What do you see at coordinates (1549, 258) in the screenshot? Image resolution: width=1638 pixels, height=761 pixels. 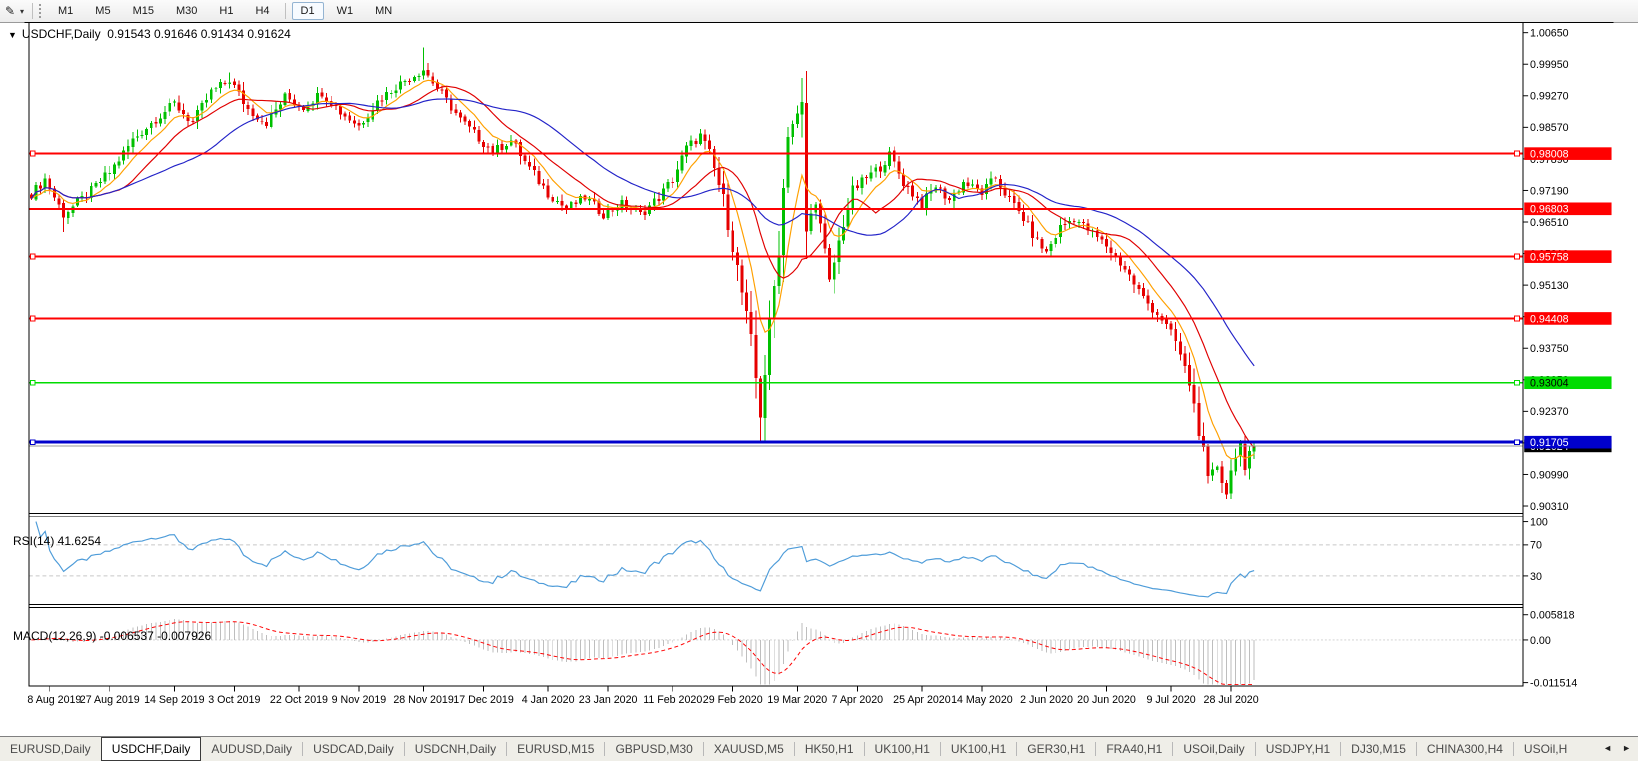 I see `svg-text: 0.95758` at bounding box center [1549, 258].